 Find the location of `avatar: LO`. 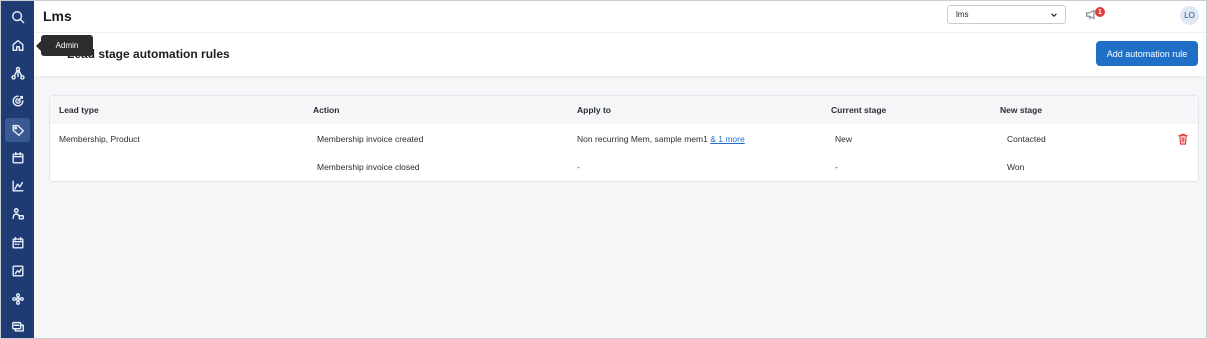

avatar: LO is located at coordinates (1189, 15).